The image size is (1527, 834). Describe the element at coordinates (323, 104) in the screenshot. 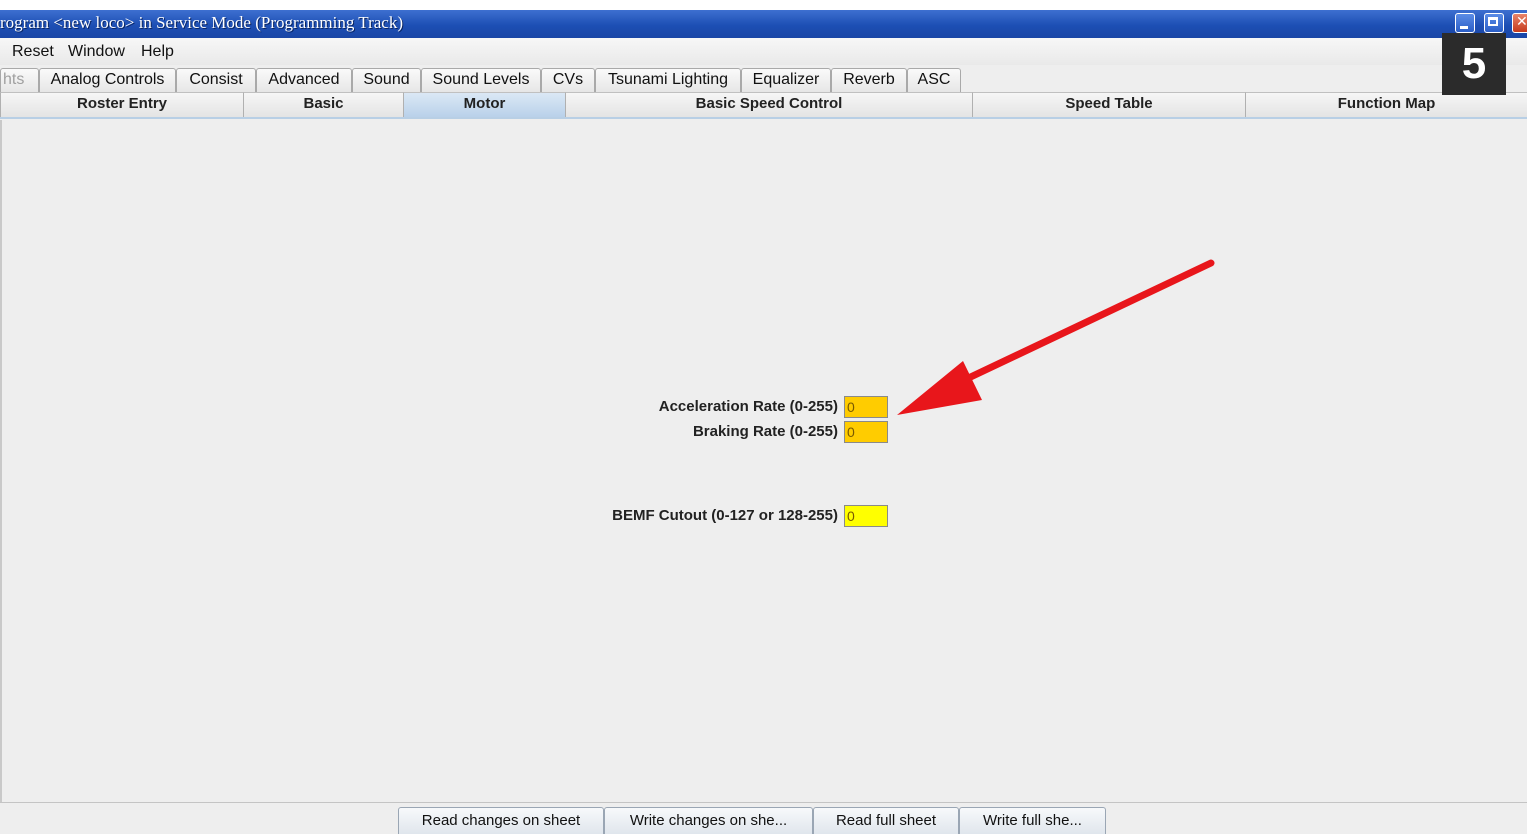

I see `tab-basic: Basic` at that location.